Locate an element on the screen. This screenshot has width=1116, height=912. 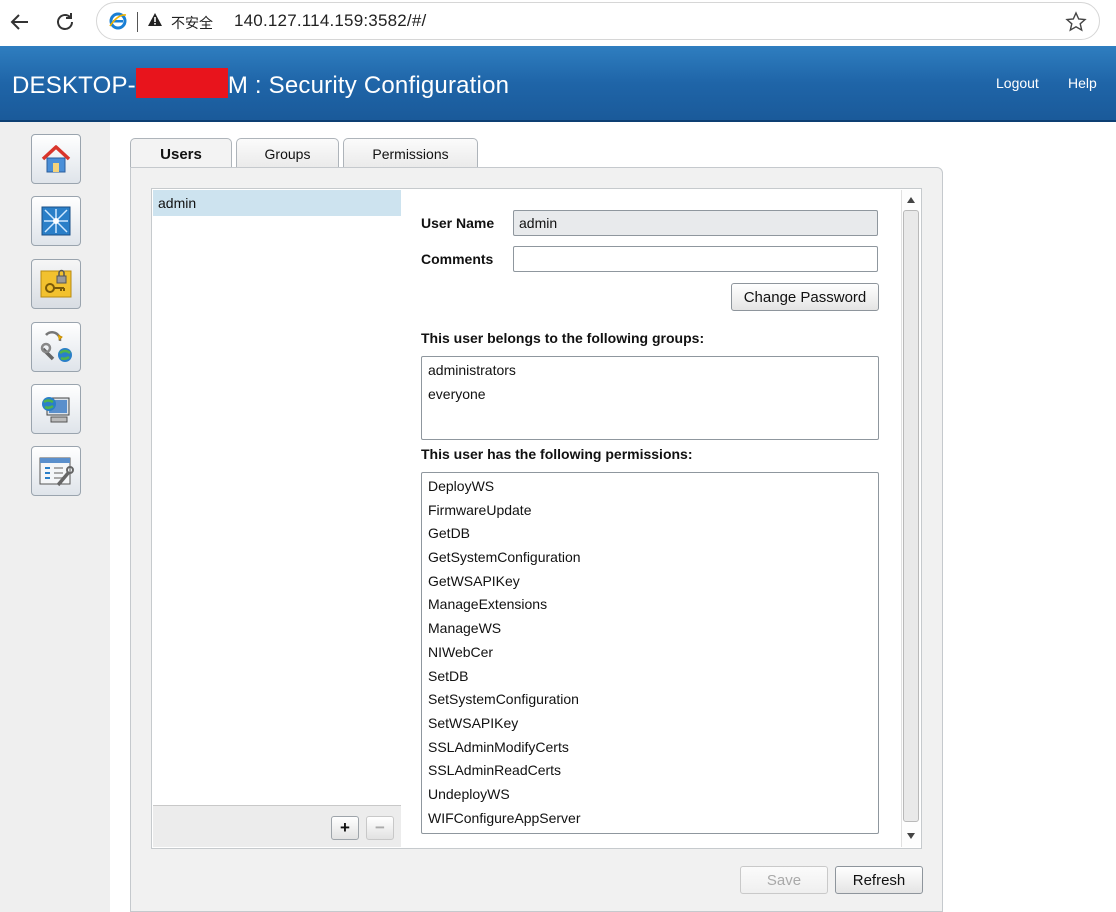
home-icon is located at coordinates (56, 159).